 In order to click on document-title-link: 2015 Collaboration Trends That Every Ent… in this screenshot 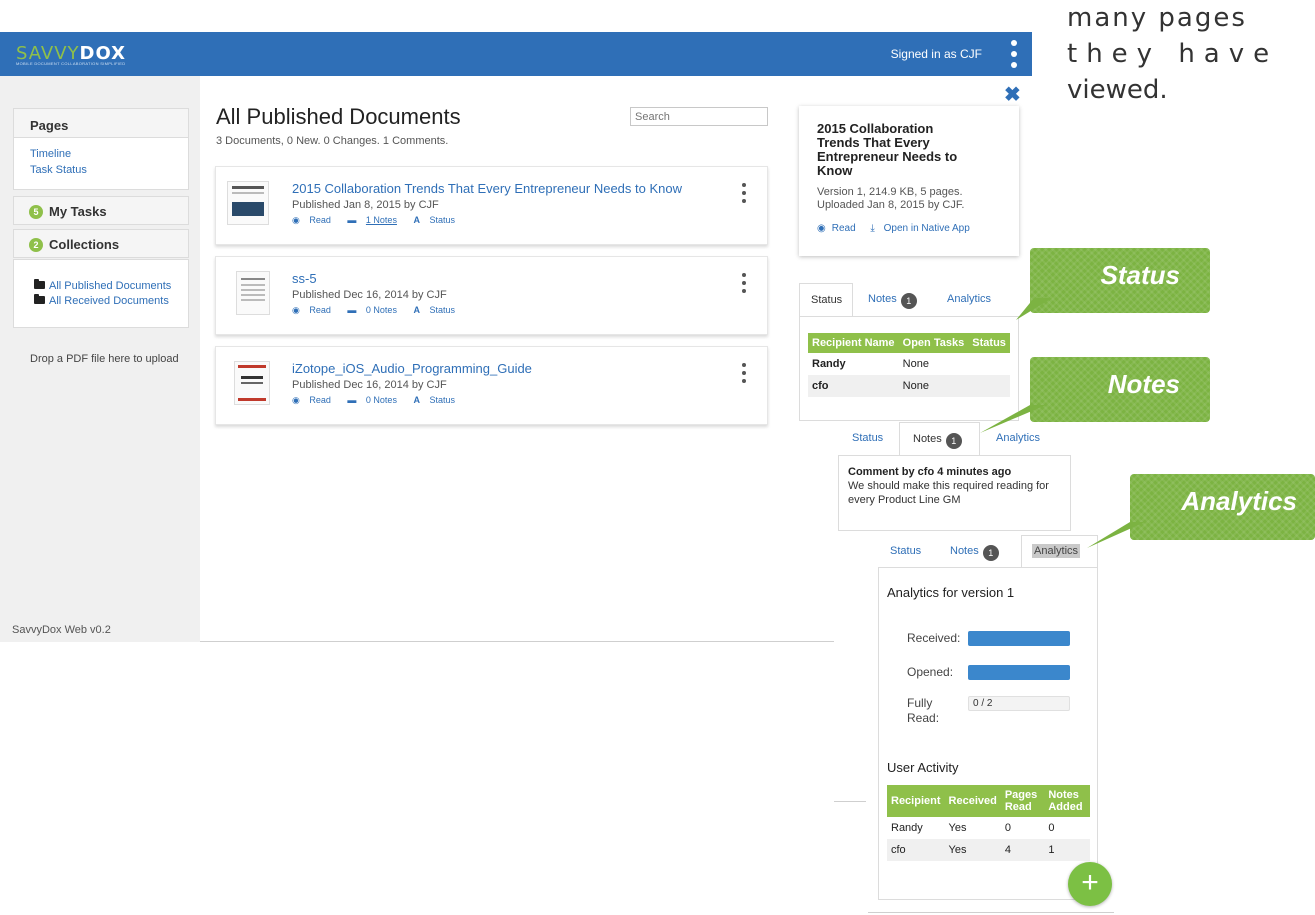, I will do `click(487, 188)`.